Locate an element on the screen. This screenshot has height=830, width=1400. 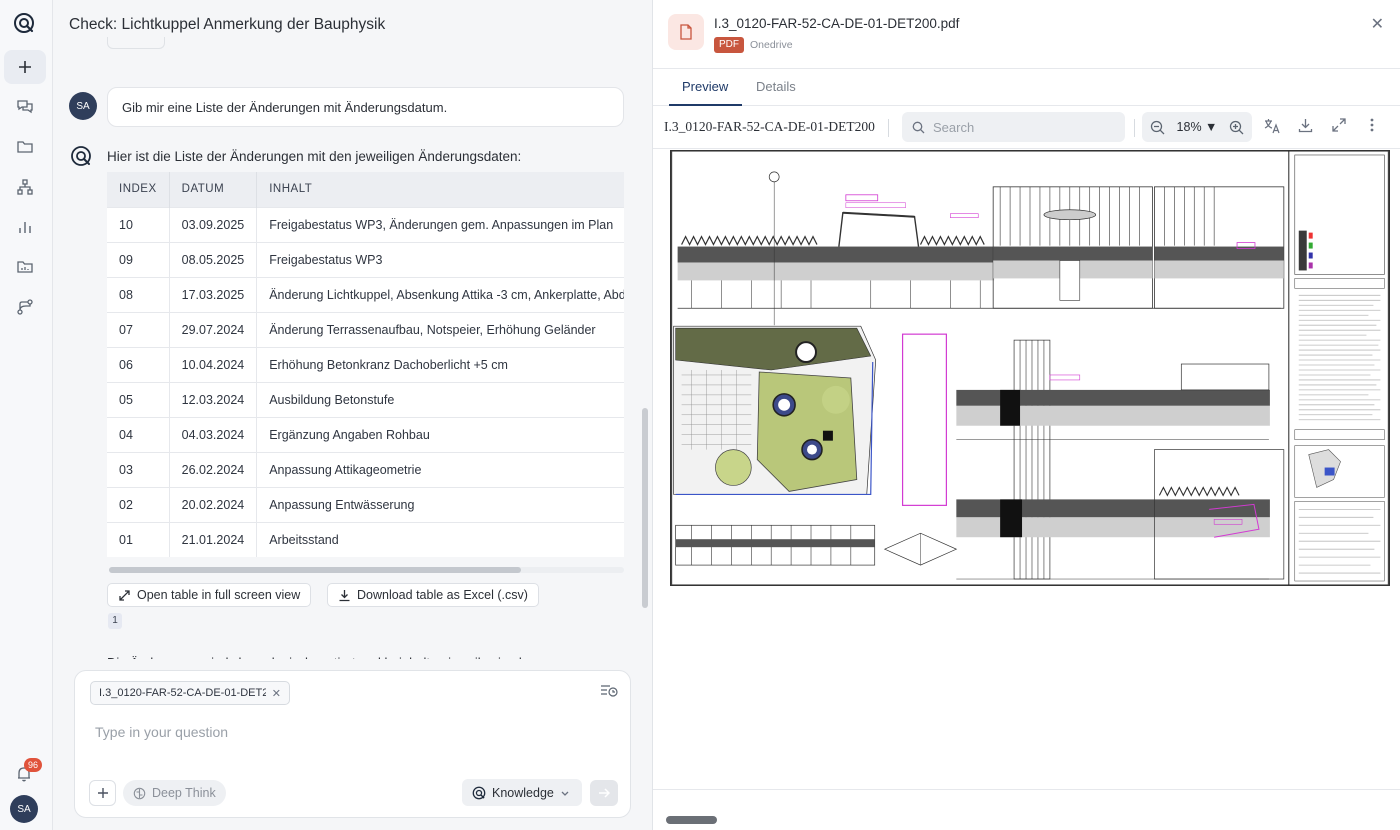
logo-icon is located at coordinates (24, 23).